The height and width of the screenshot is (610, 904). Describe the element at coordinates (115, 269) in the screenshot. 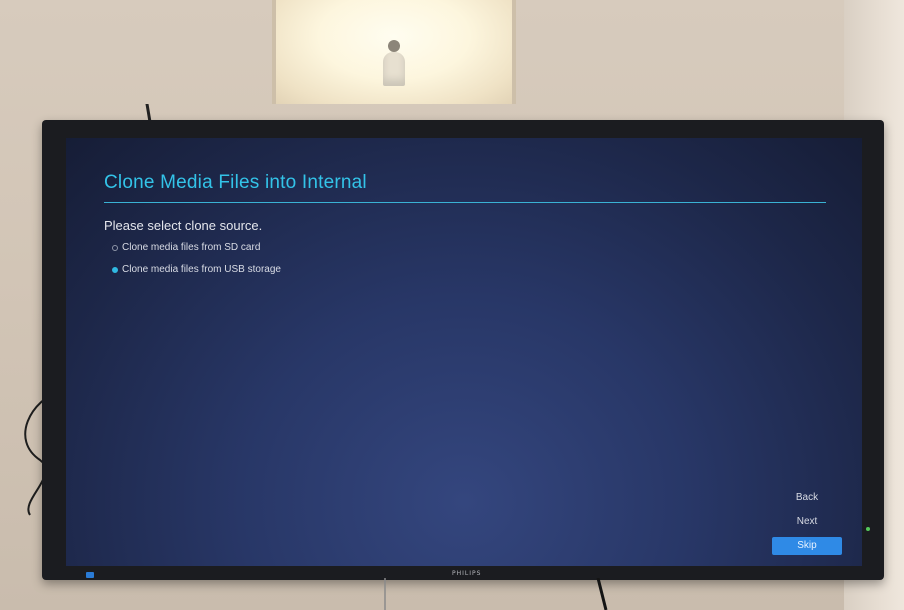

I see `radio-checked-icon` at that location.